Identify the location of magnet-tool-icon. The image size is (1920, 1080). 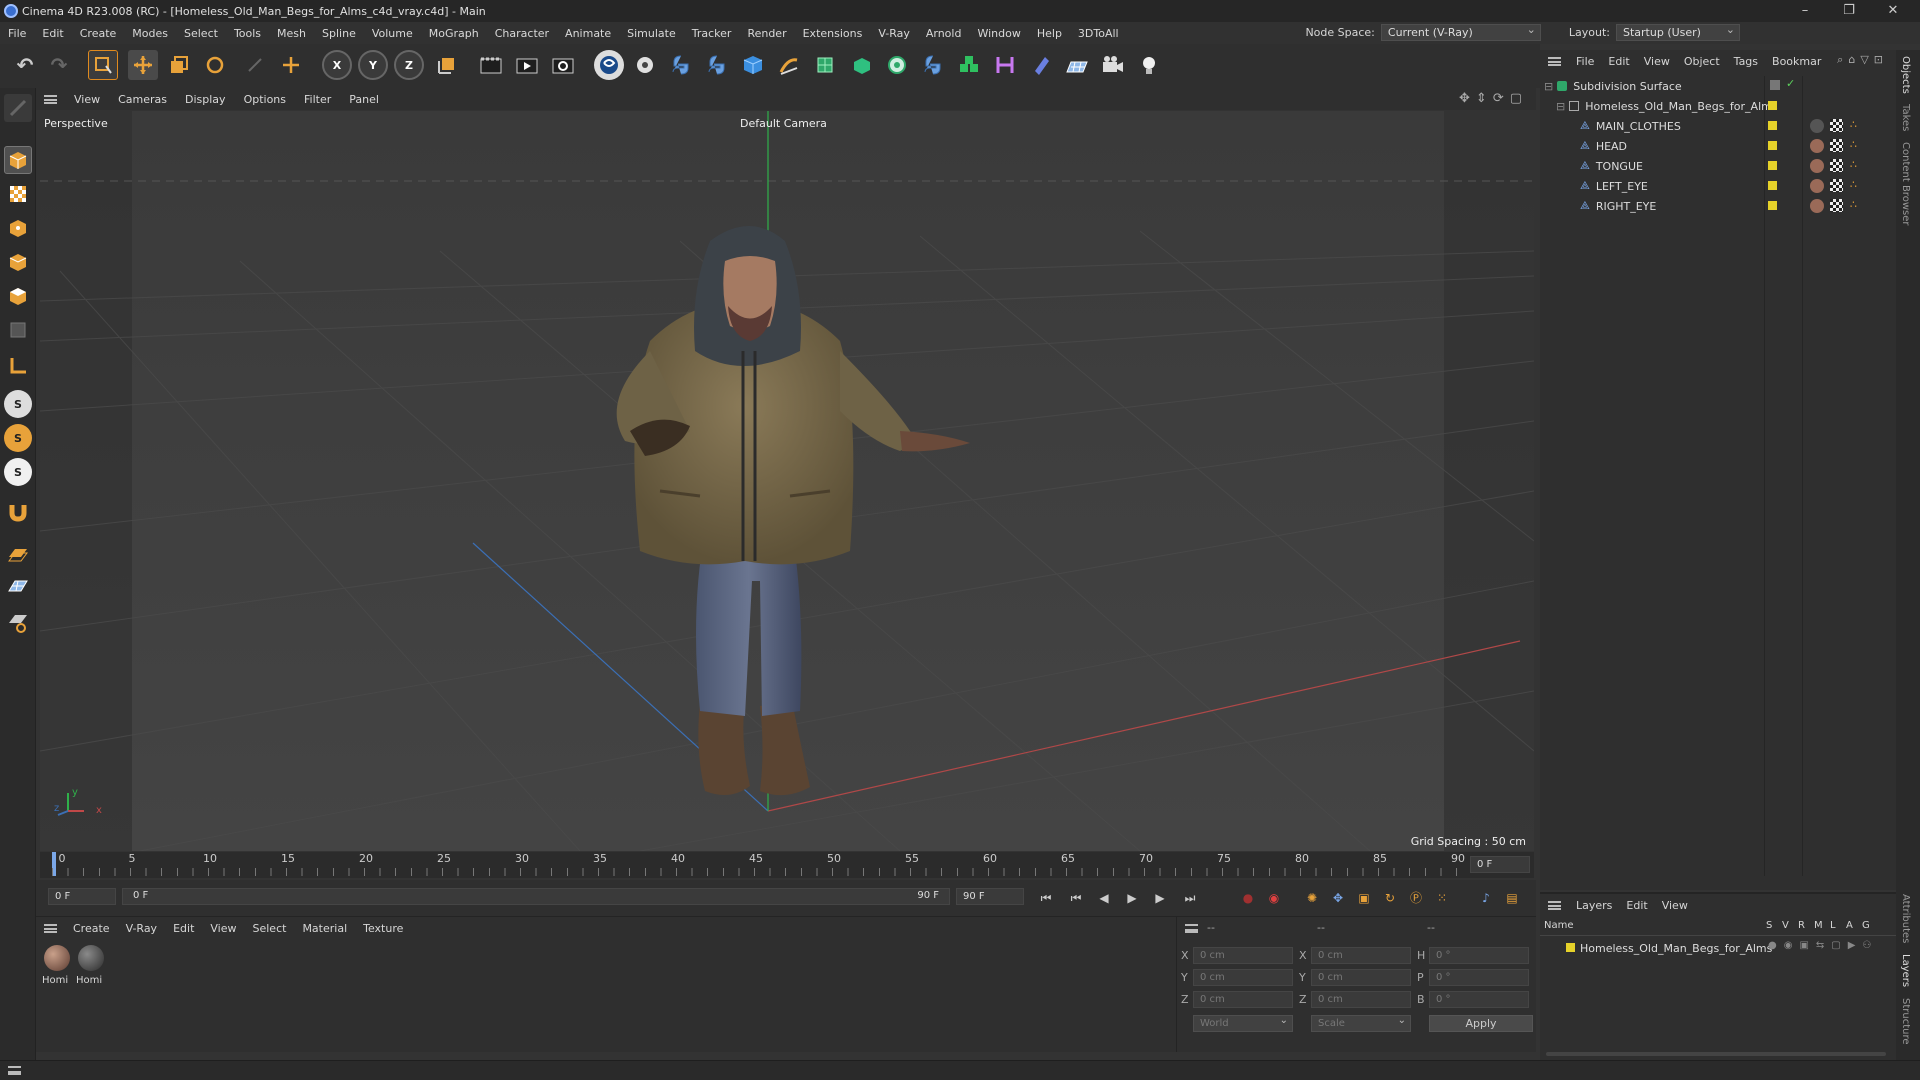
(18, 512).